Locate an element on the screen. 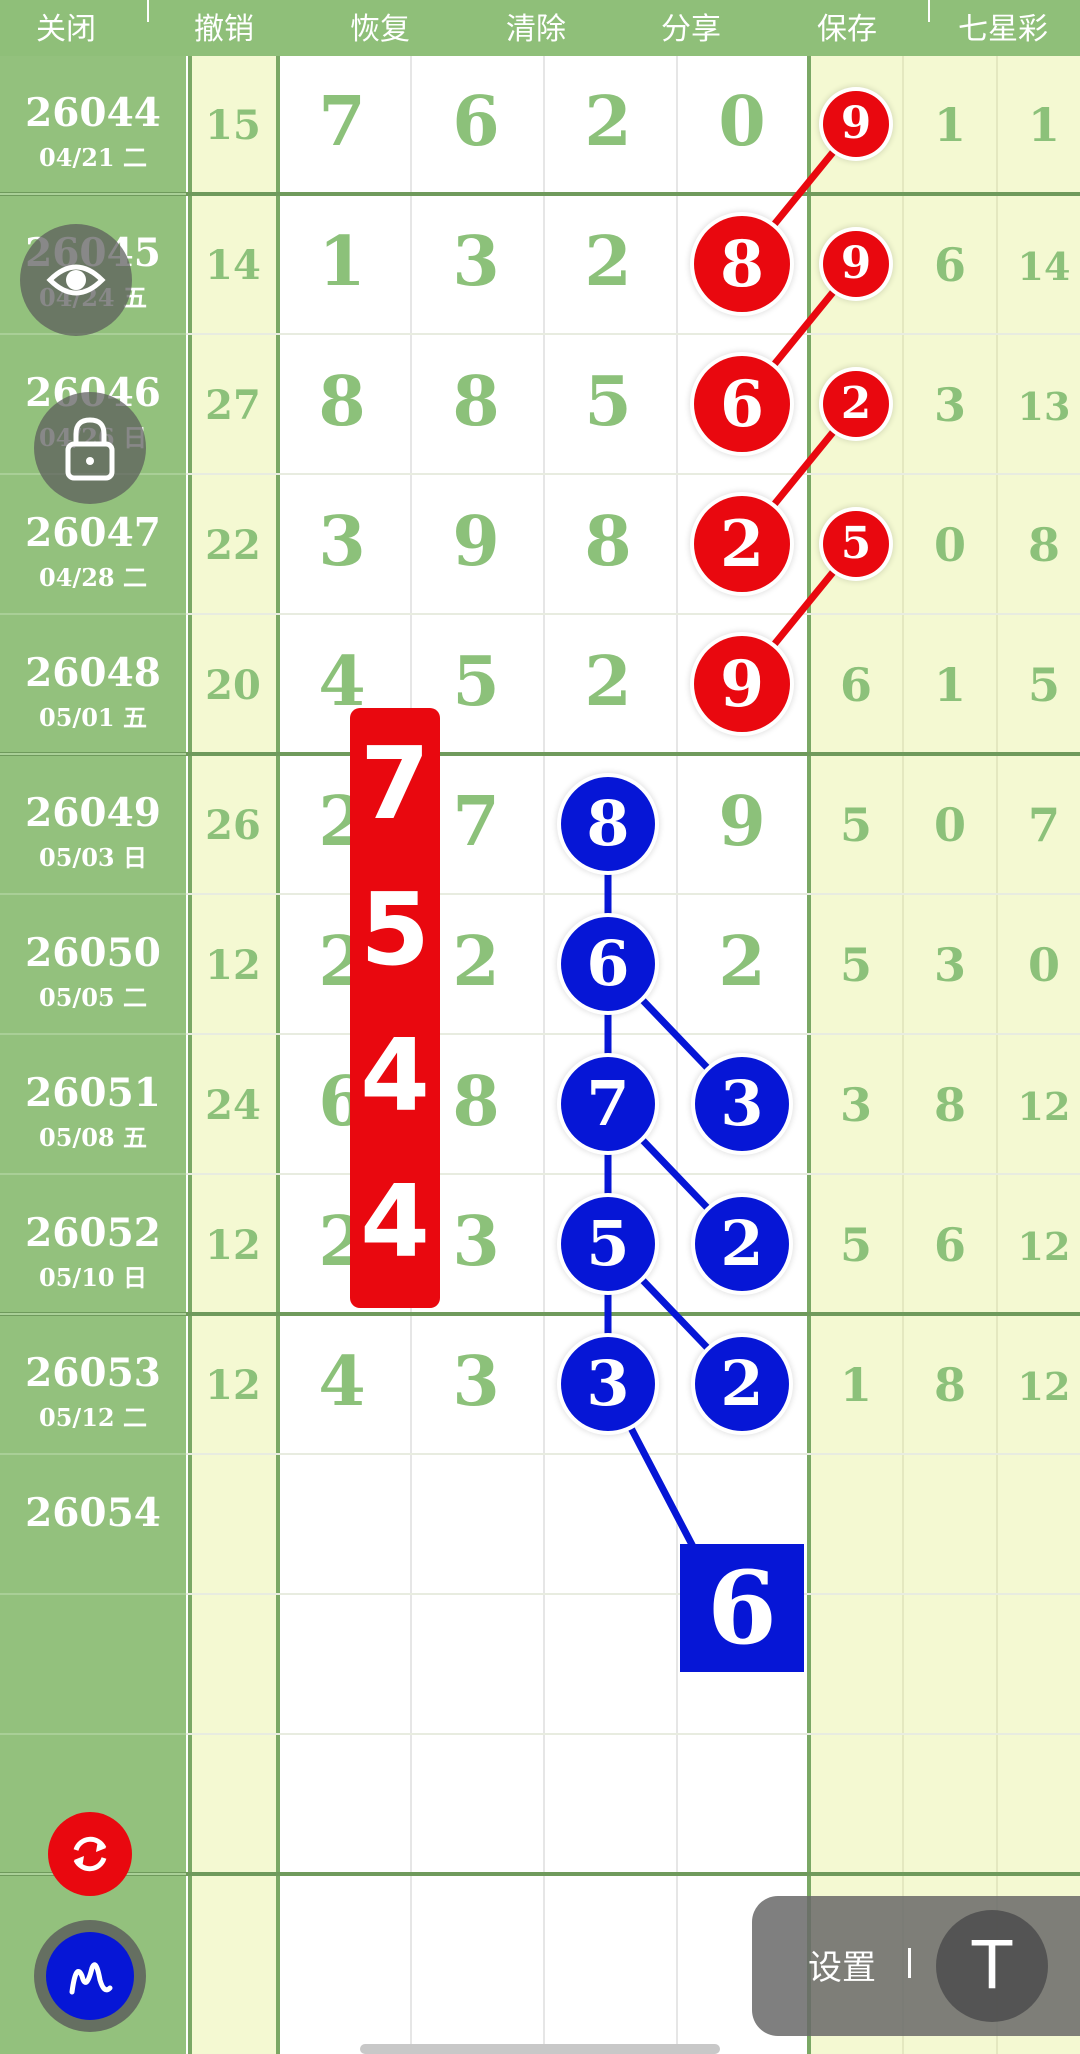 This screenshot has width=1080, height=2054. close-button: 关闭 is located at coordinates (66, 26).